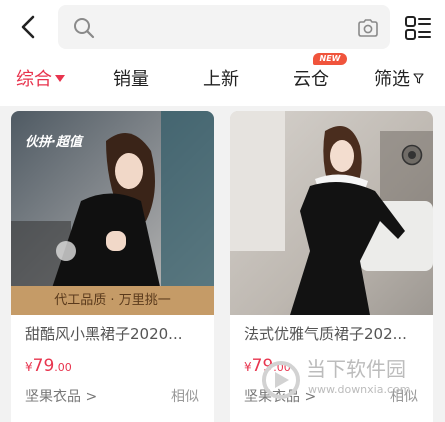 The width and height of the screenshot is (445, 422). What do you see at coordinates (392, 79) in the screenshot?
I see `tab-label: 筛选` at bounding box center [392, 79].